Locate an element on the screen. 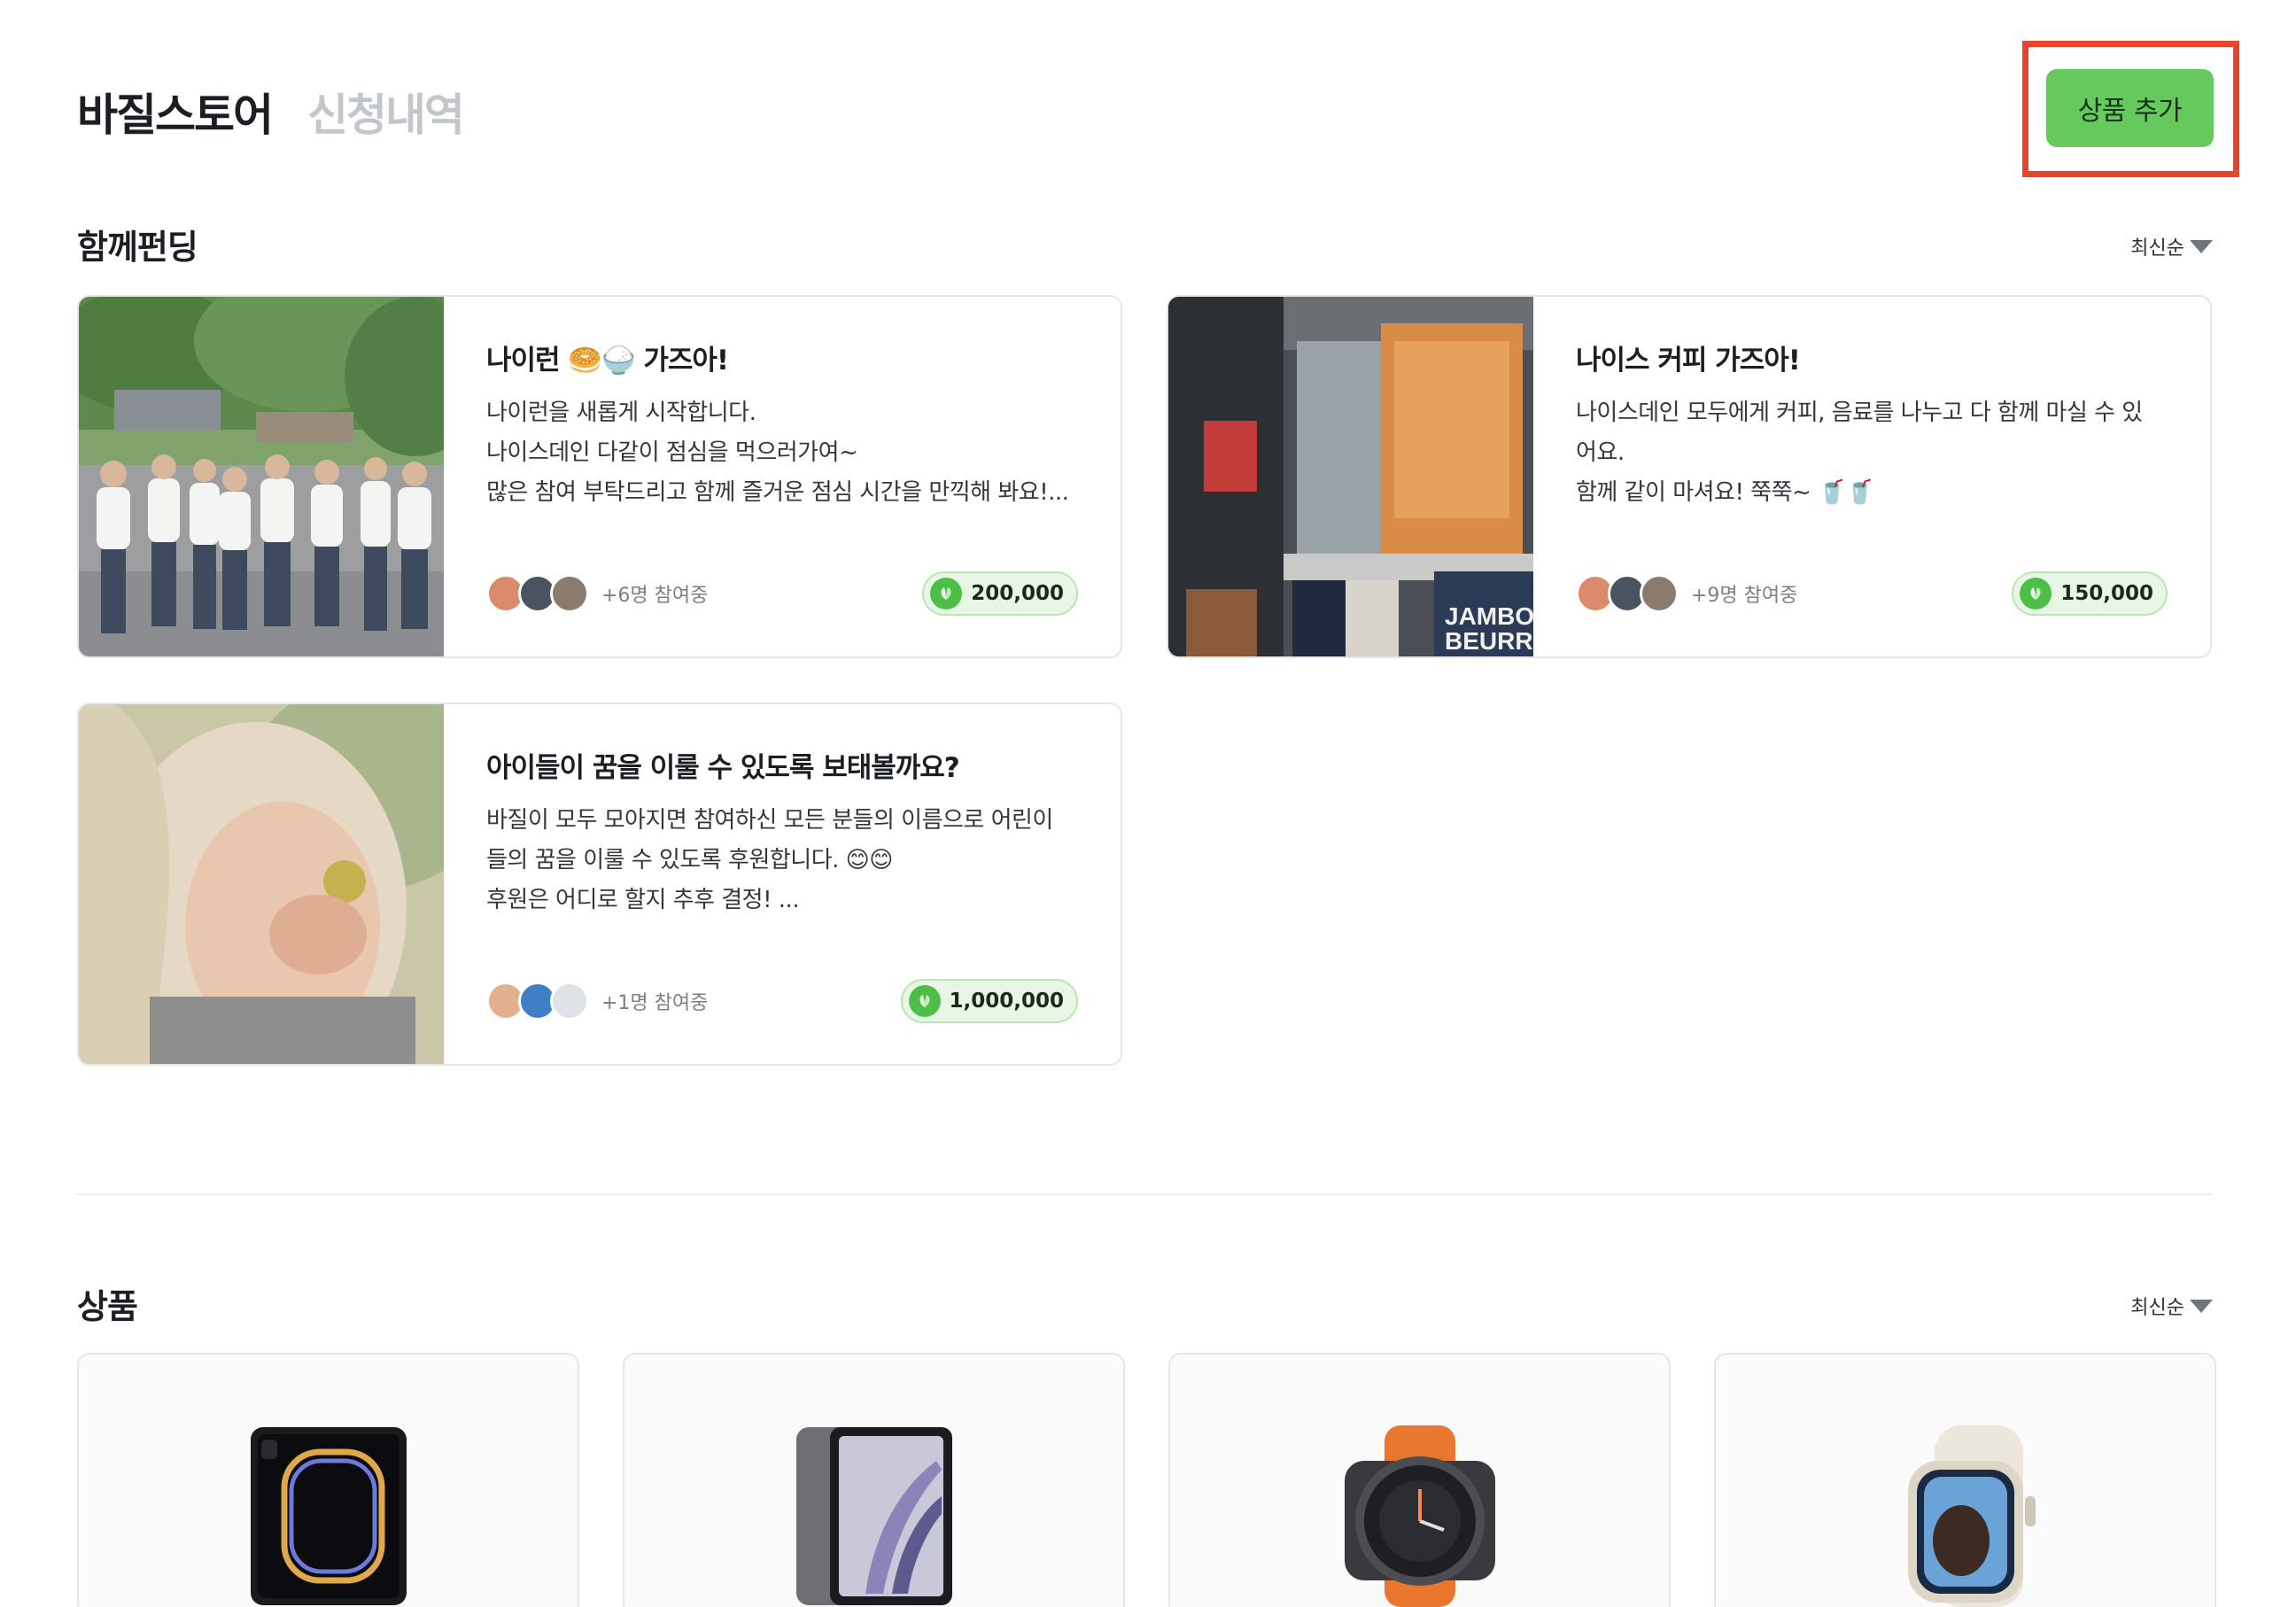  funding-amount: 200,000 is located at coordinates (1018, 593).